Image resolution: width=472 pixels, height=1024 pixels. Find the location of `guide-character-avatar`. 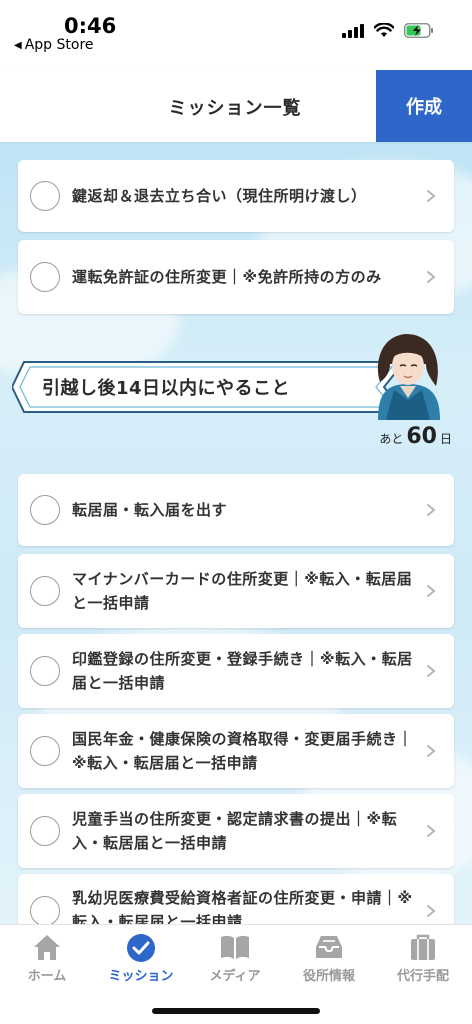

guide-character-avatar is located at coordinates (408, 377).